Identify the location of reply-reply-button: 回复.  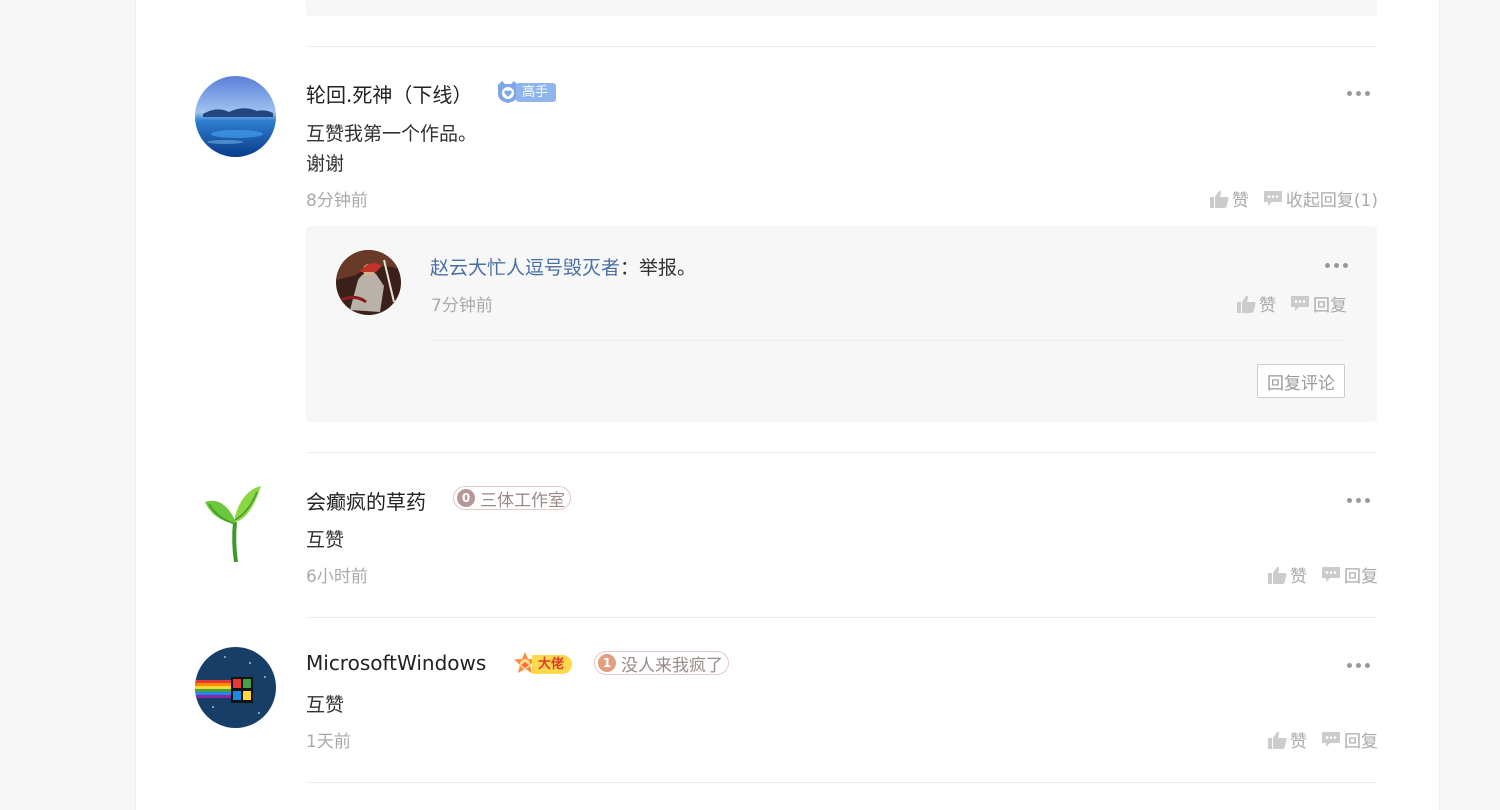
(1318, 303).